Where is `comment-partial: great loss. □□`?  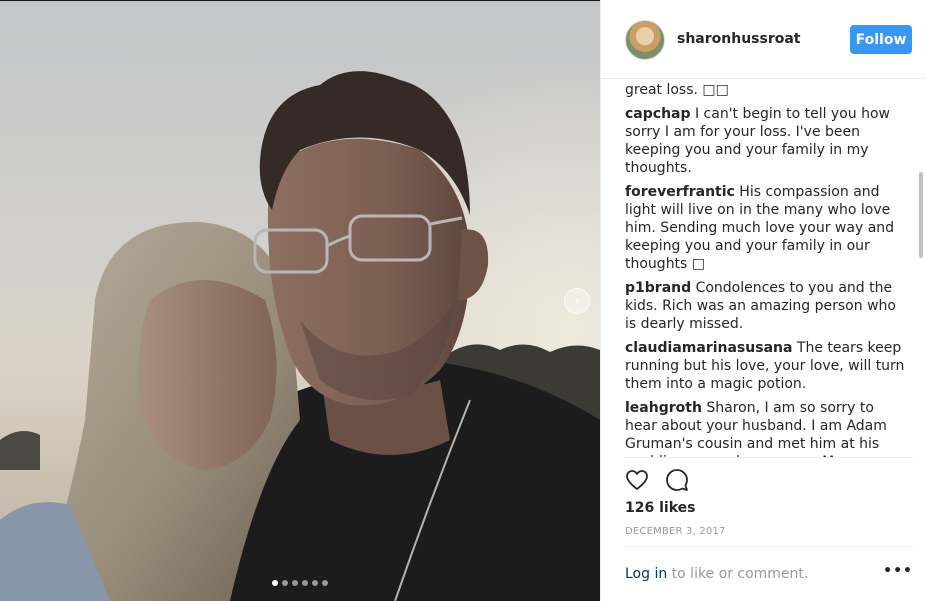 comment-partial: great loss. □□ is located at coordinates (677, 90).